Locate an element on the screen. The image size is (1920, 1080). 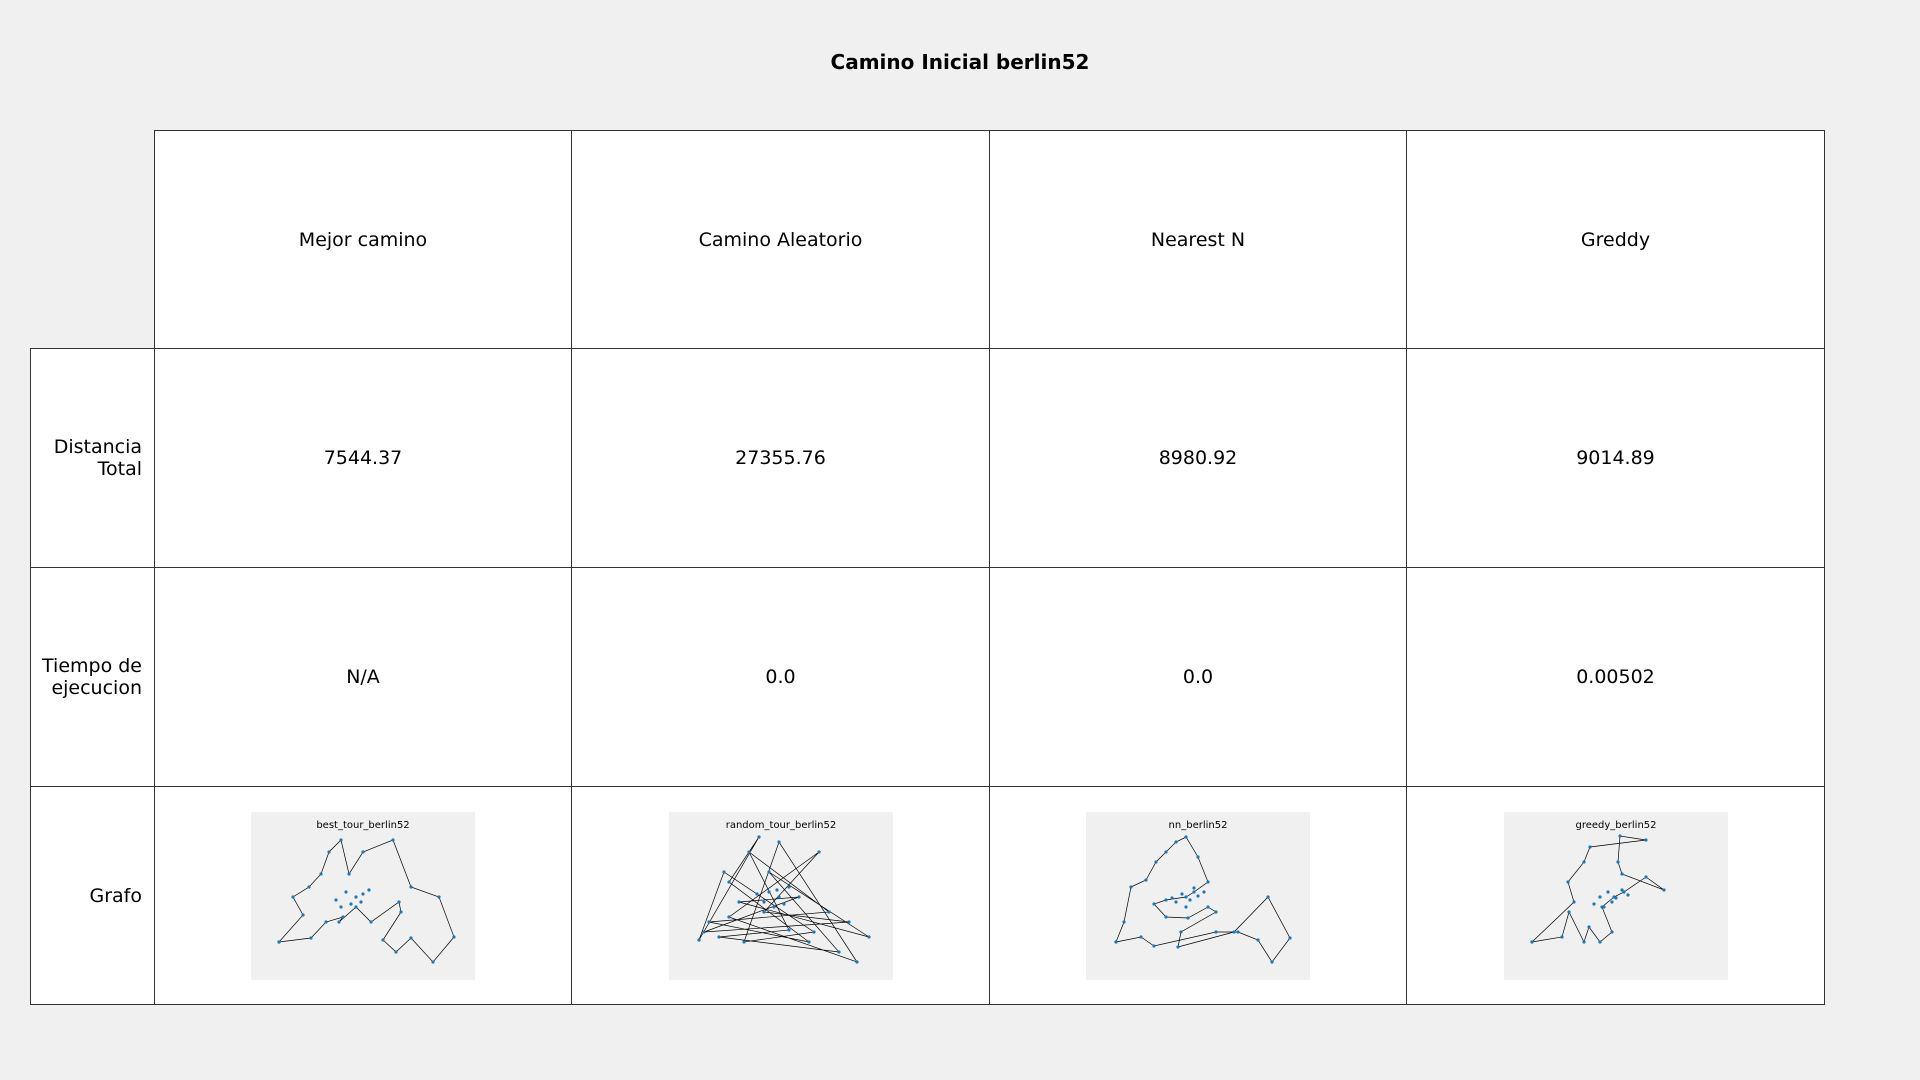
tour-thumbnail-nn: nn_berlin52 is located at coordinates (1198, 895).